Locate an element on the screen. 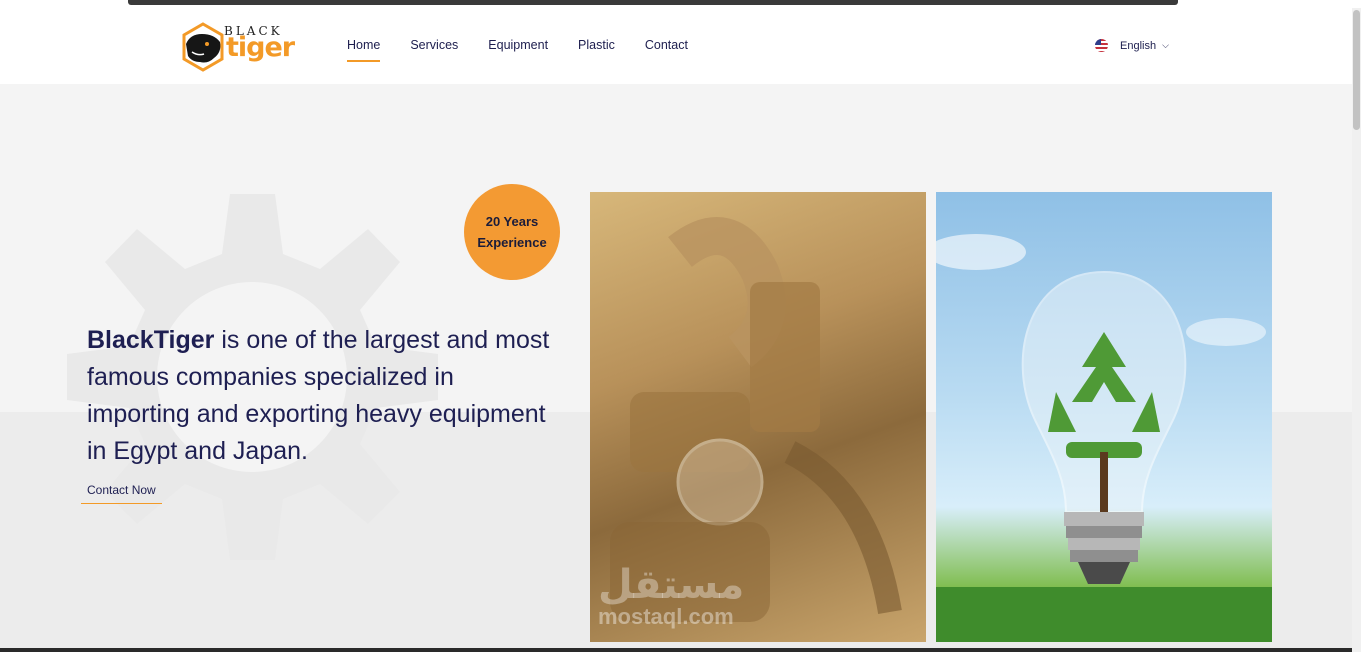  experience-badge: 20 Years Experience is located at coordinates (512, 232).